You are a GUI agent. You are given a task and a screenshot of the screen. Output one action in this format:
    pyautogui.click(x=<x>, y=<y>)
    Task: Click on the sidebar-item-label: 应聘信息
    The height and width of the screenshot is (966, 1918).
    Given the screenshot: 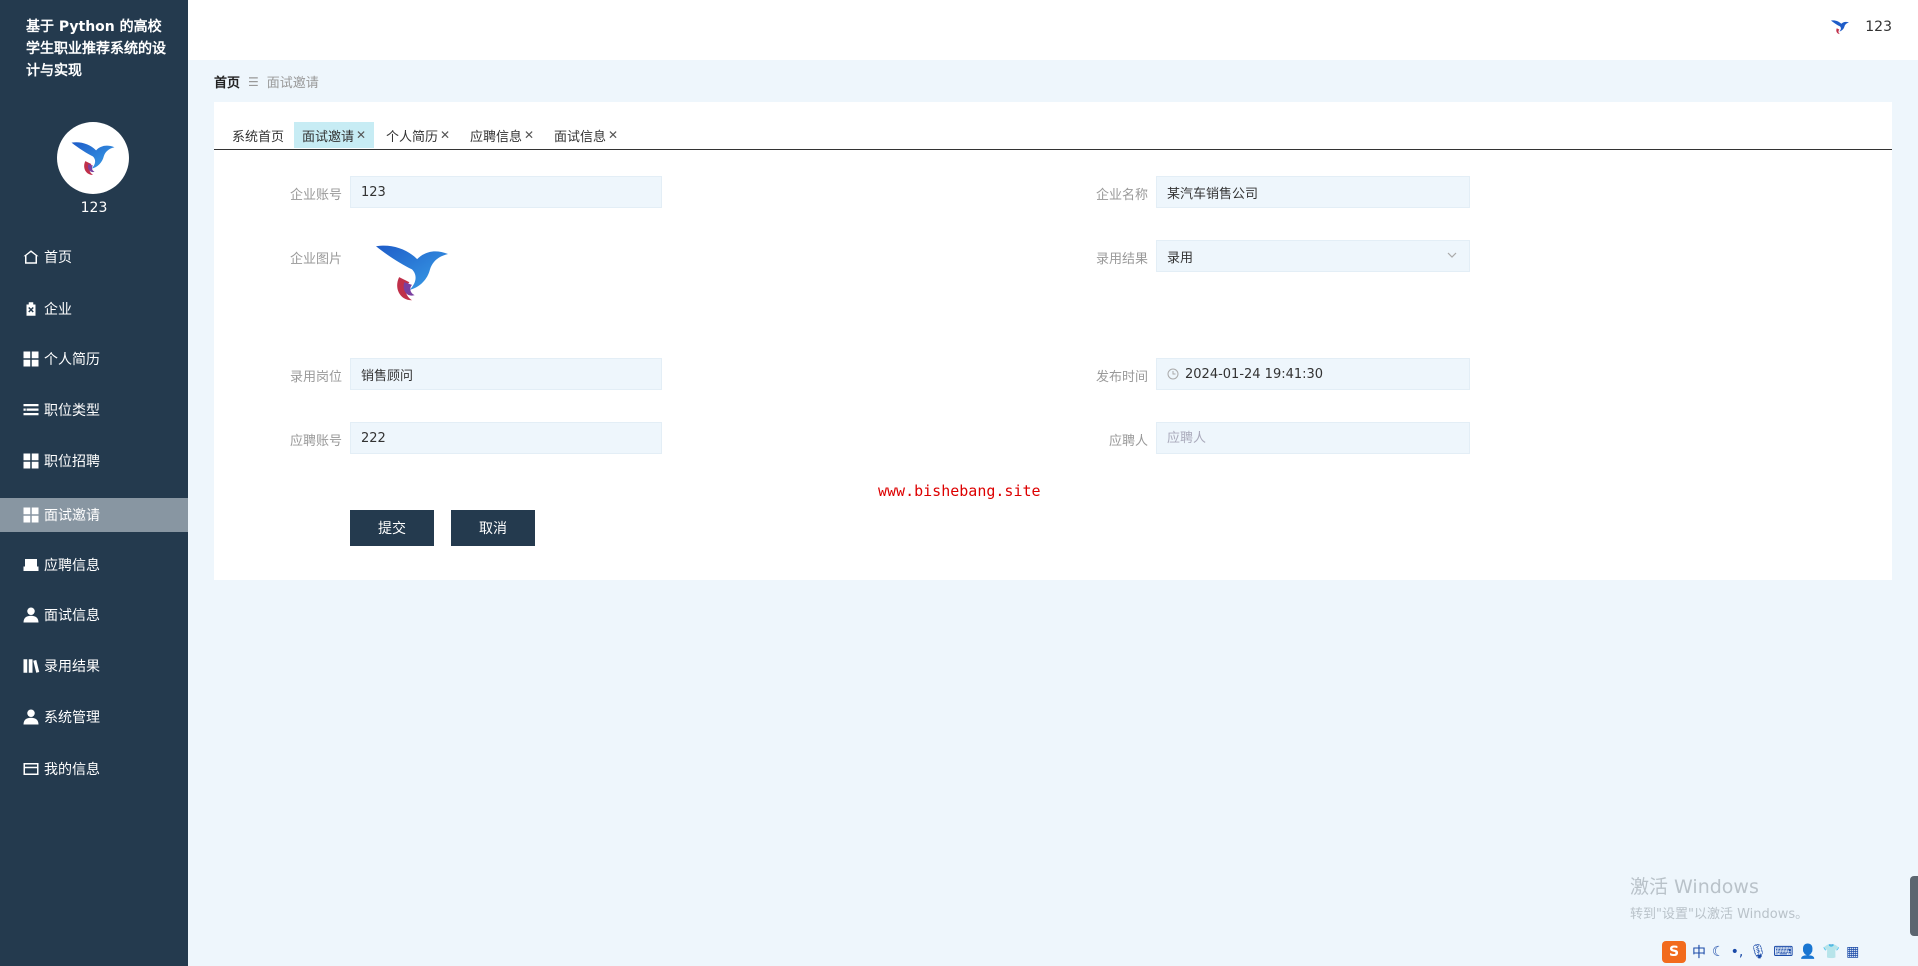 What is the action you would take?
    pyautogui.click(x=72, y=566)
    